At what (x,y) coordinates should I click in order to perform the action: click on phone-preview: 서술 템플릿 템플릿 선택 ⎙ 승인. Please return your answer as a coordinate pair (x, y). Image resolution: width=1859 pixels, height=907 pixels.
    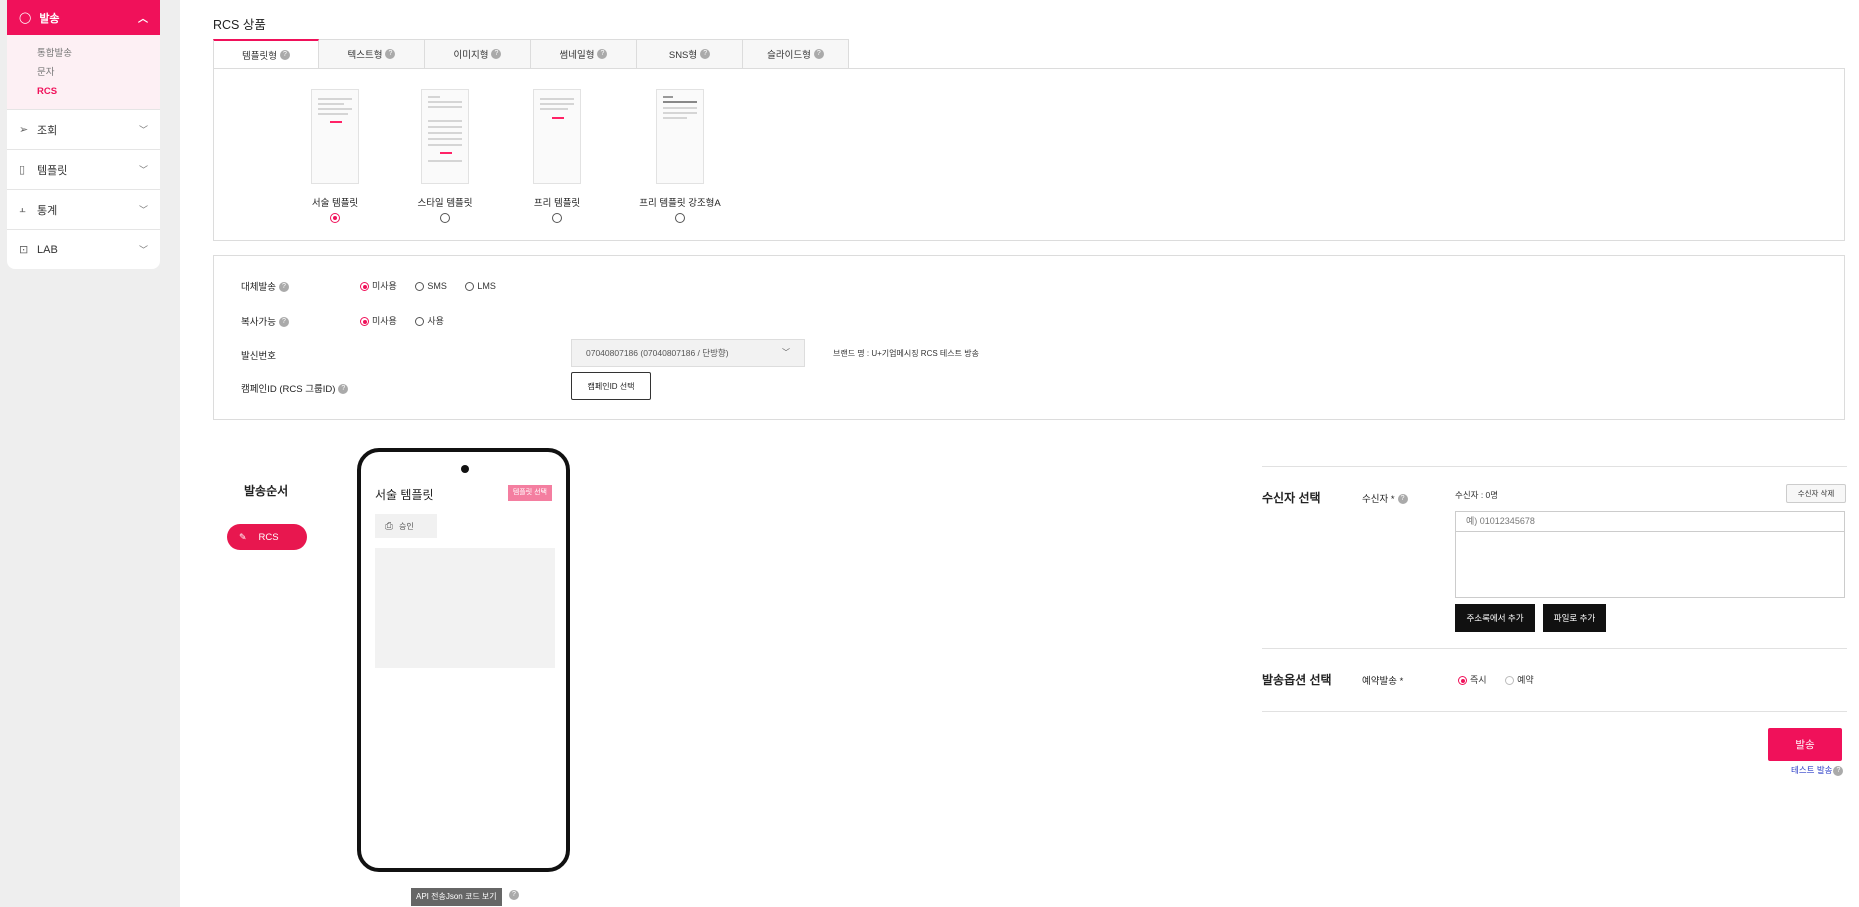
    Looking at the image, I should click on (463, 660).